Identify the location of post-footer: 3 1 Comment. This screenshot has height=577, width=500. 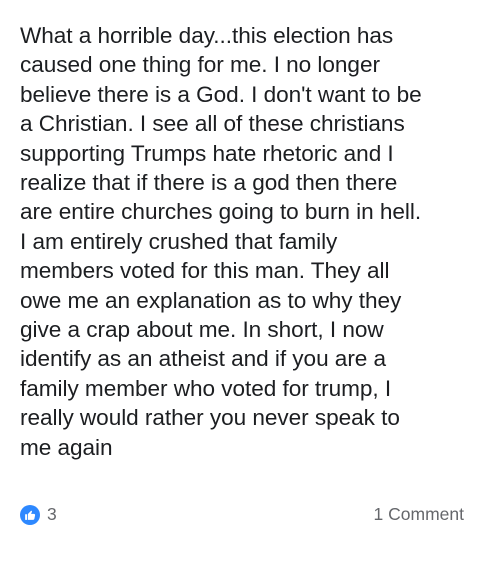
(242, 515).